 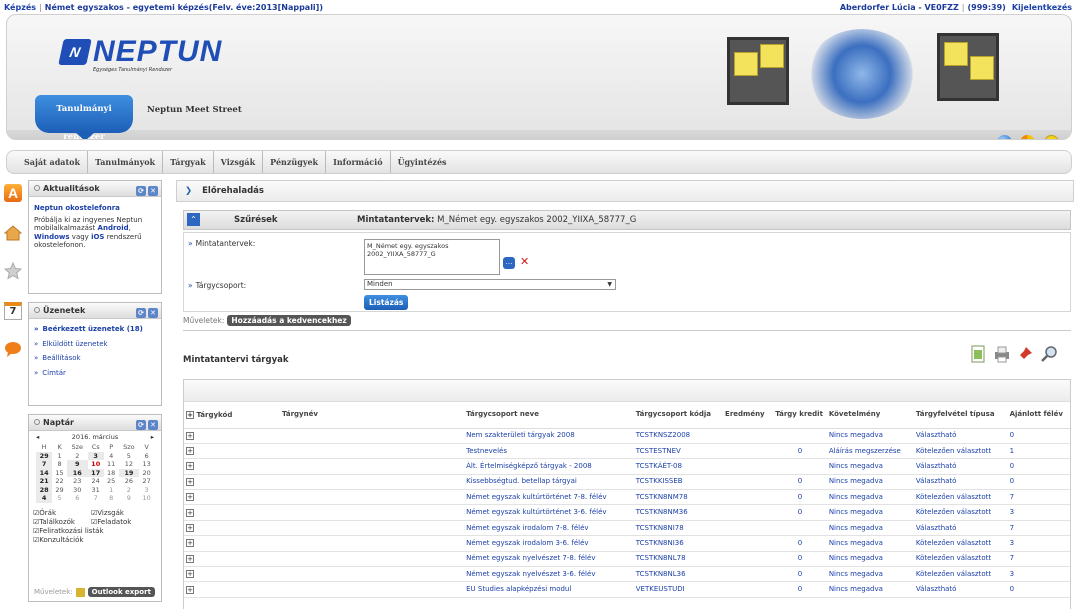 I want to click on calendar-day: 2, so click(x=129, y=490).